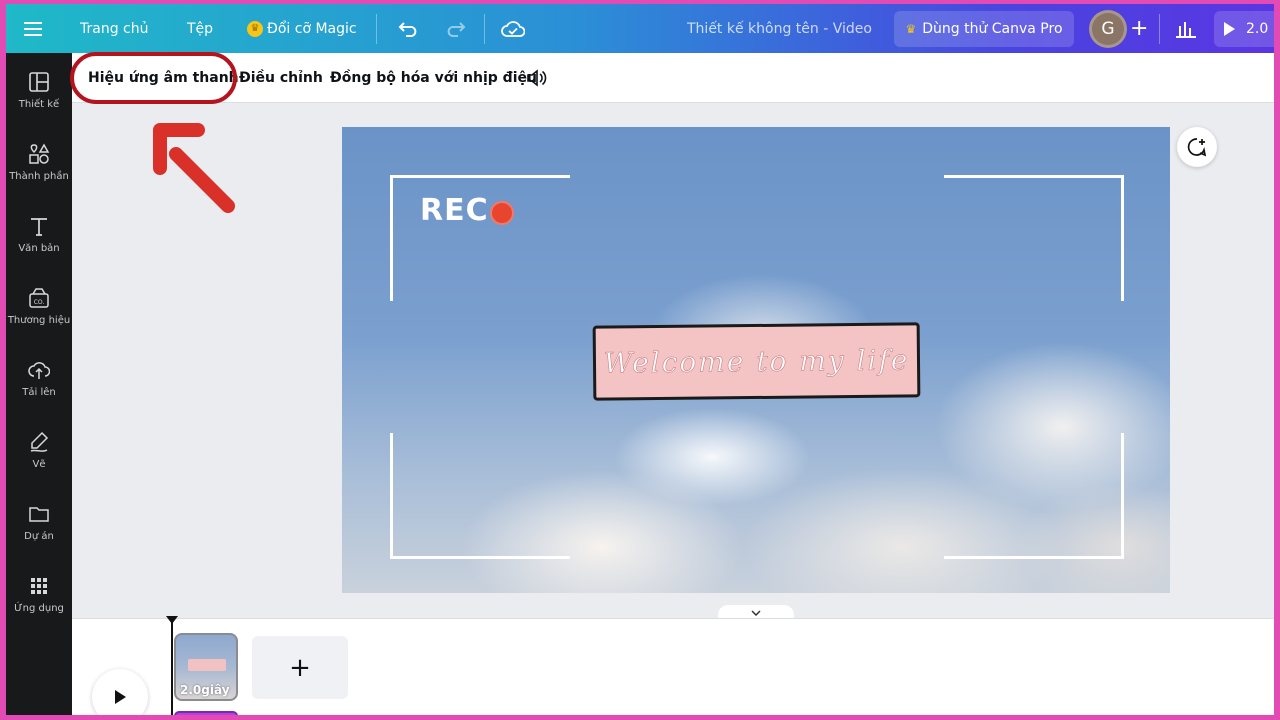  I want to click on welcome-text: Welcome to my life, so click(756, 361).